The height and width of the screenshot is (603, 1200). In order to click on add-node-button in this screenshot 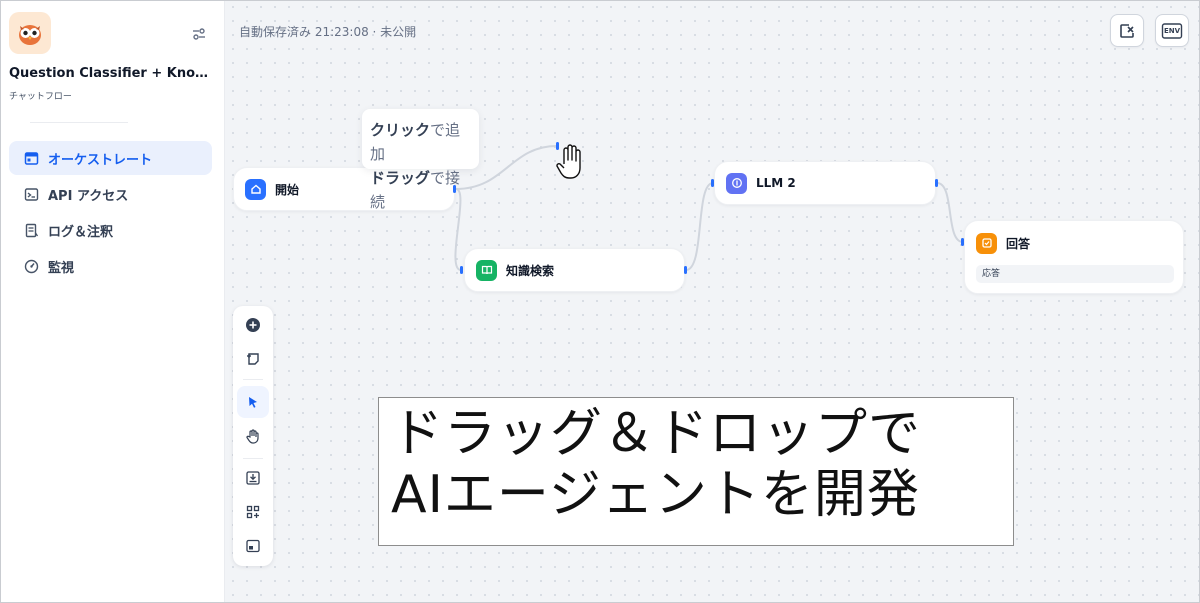, I will do `click(253, 325)`.